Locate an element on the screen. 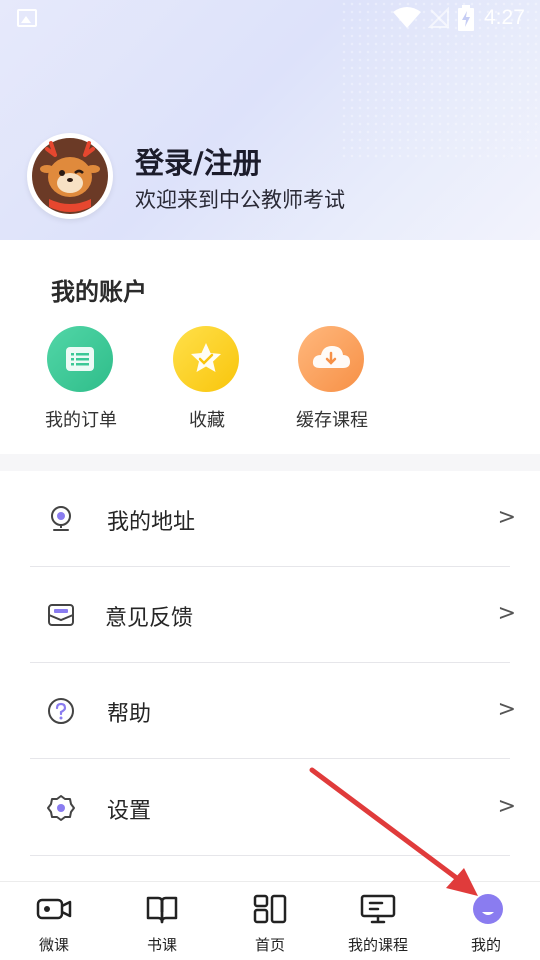  bottom-tab-bar: 微课 书课 首页 我的课程 我的 is located at coordinates (270, 920).